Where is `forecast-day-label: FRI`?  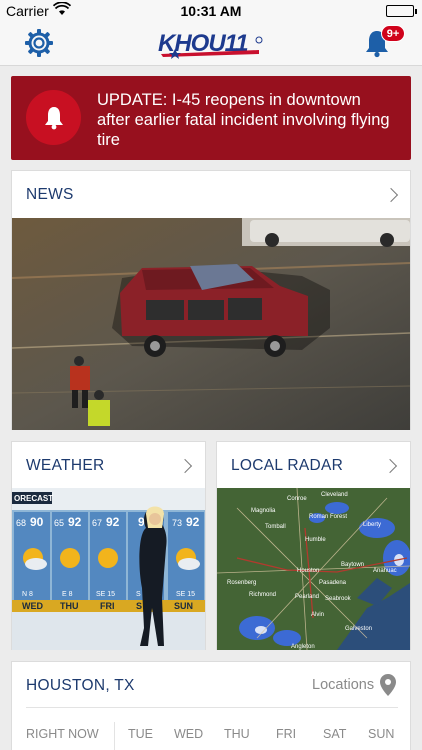 forecast-day-label: FRI is located at coordinates (286, 734).